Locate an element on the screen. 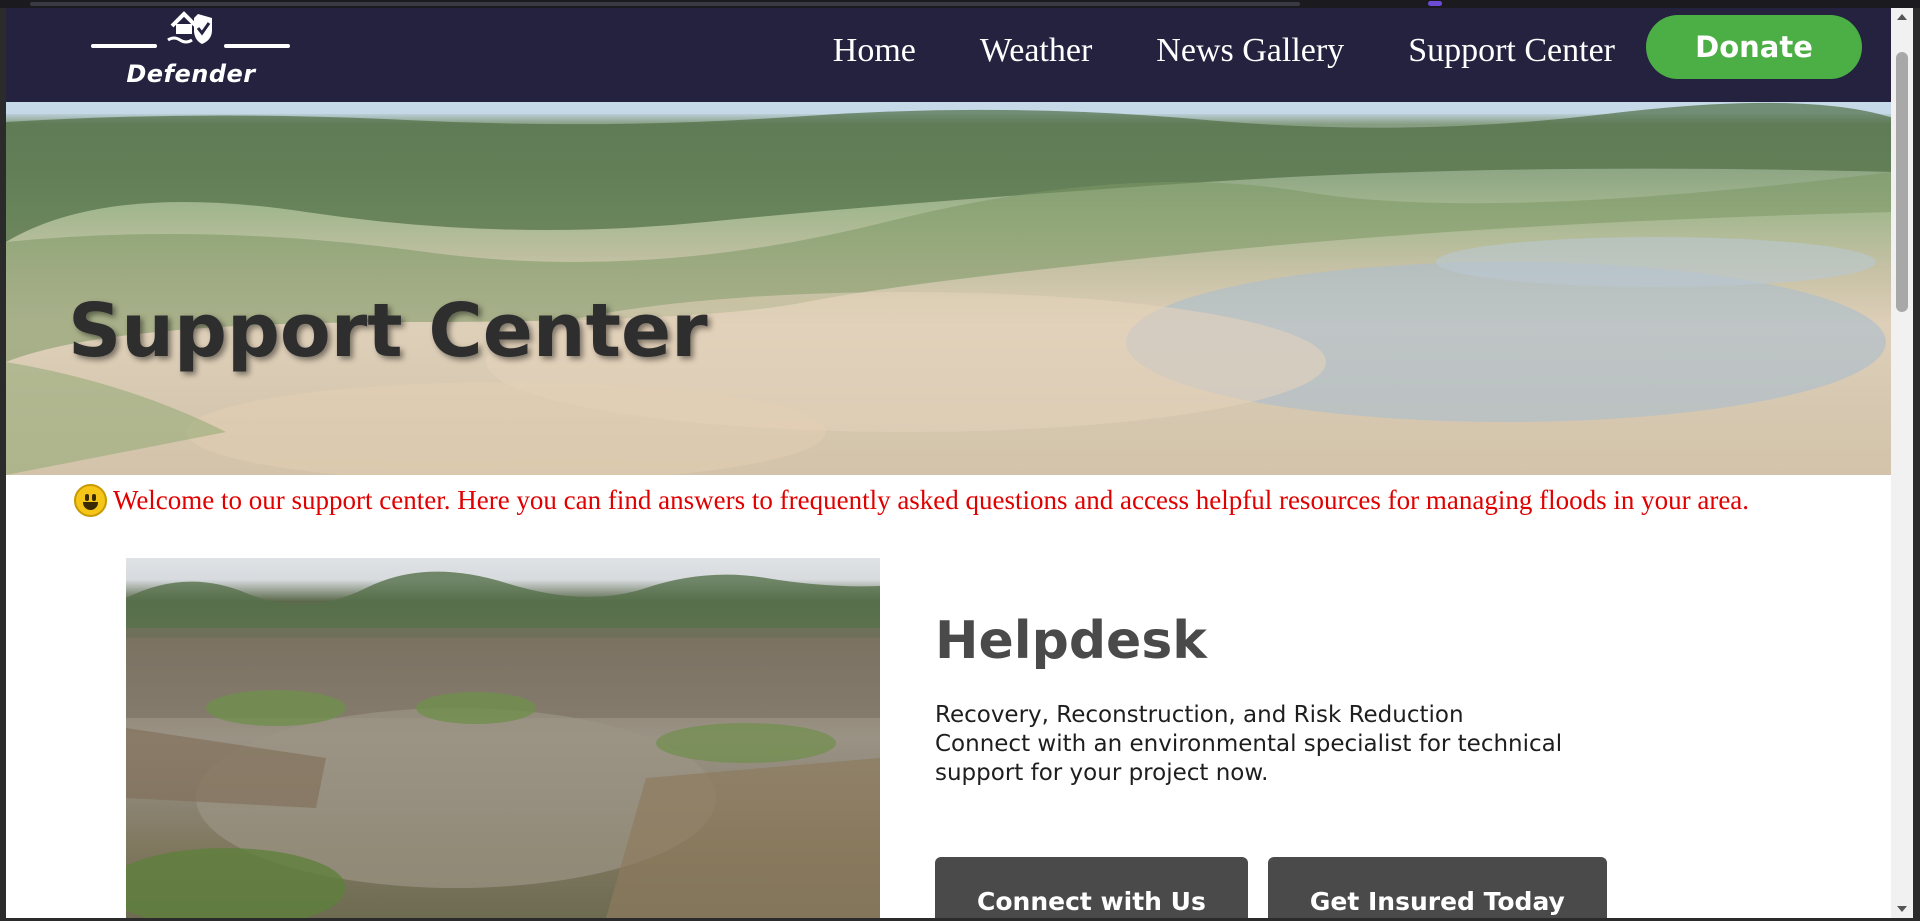 This screenshot has height=921, width=1920. logo-line-right is located at coordinates (257, 46).